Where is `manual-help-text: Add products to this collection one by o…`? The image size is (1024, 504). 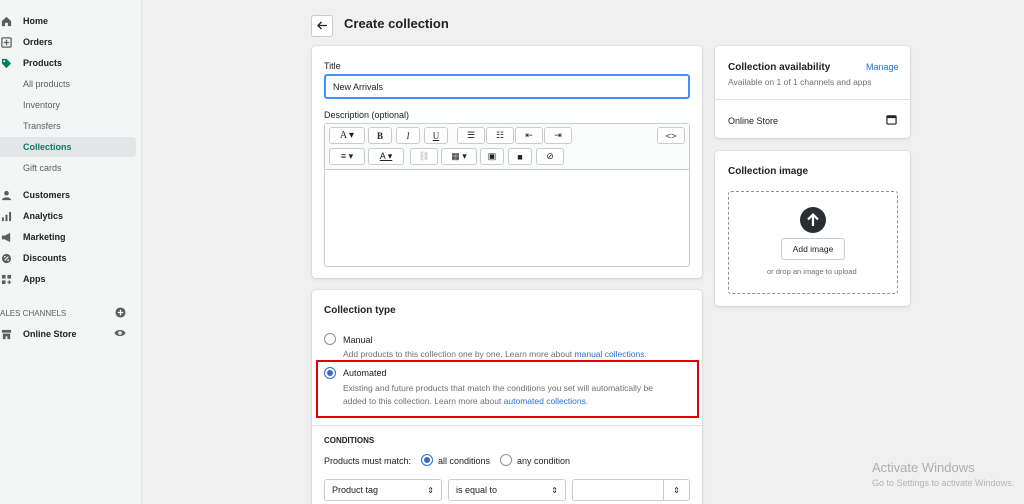 manual-help-text: Add products to this collection one by o… is located at coordinates (459, 354).